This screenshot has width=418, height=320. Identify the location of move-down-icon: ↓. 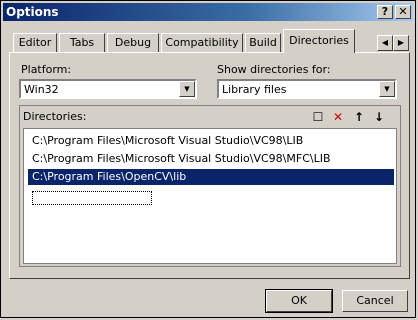
(379, 117).